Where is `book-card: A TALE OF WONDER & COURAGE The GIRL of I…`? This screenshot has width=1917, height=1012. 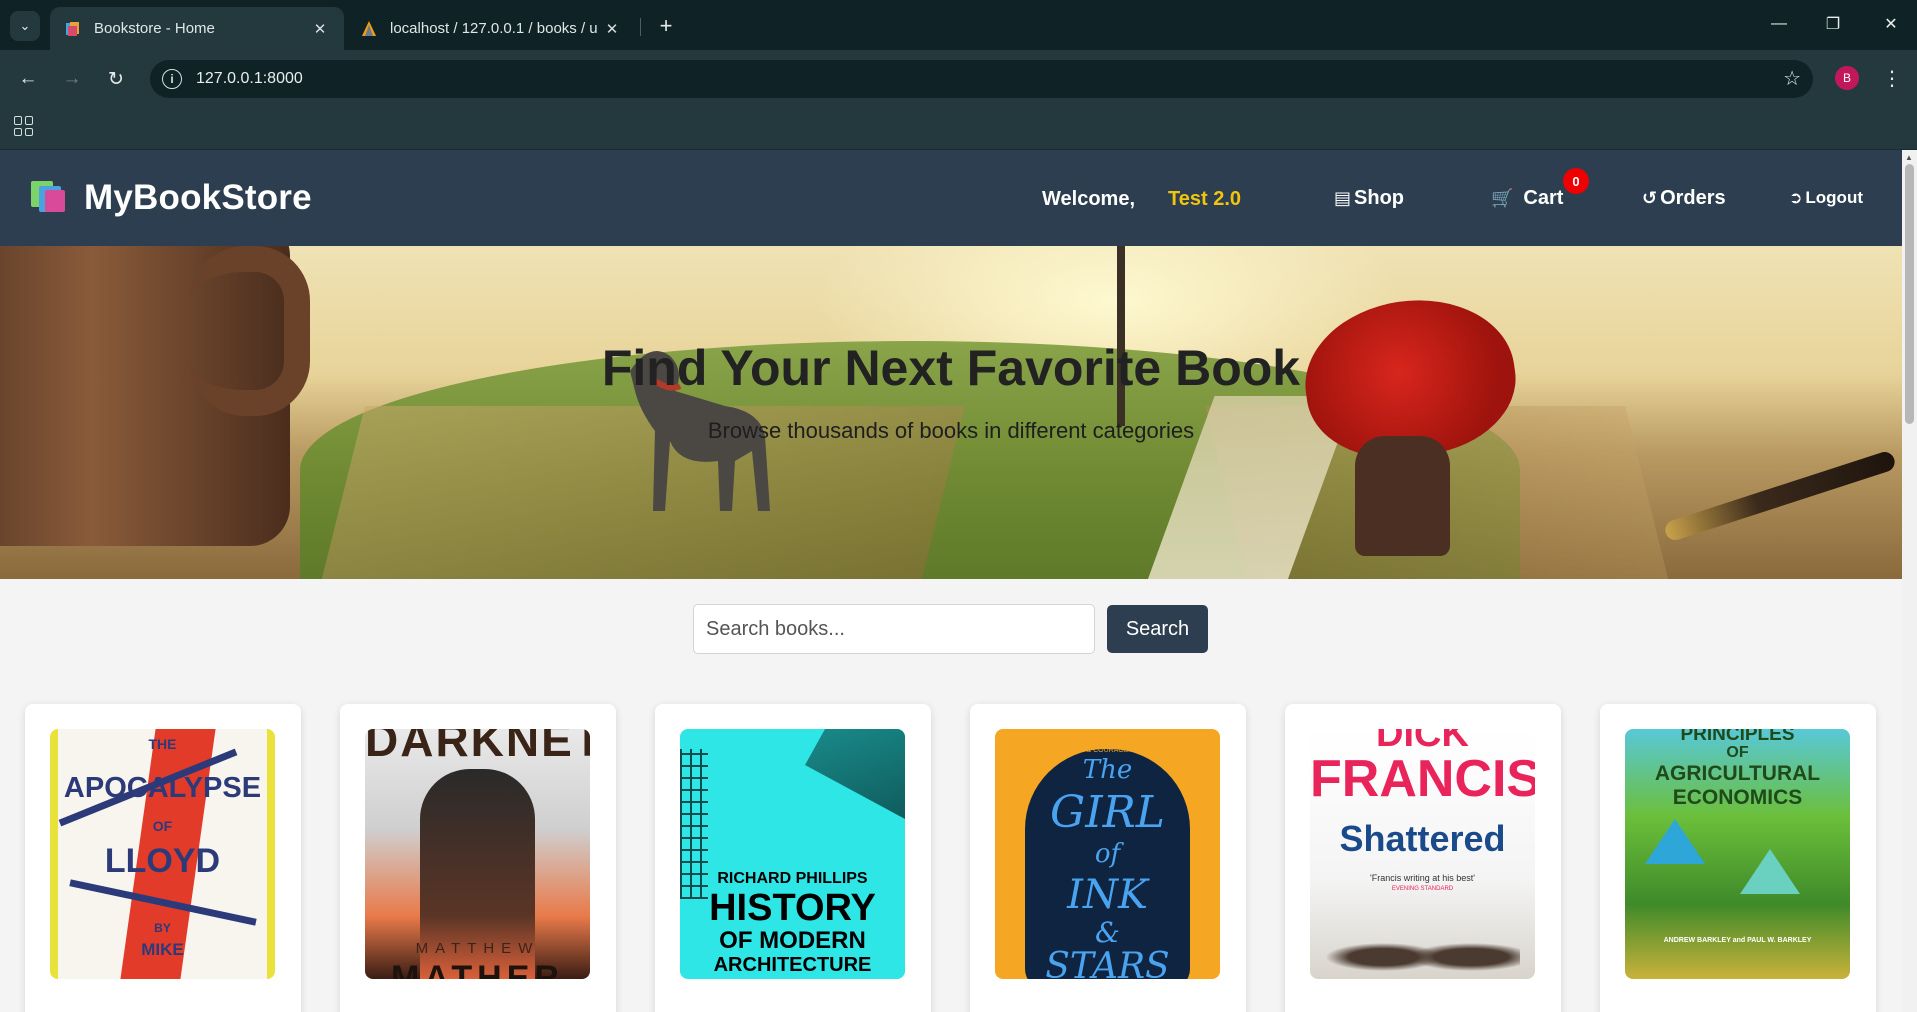 book-card: A TALE OF WONDER & COURAGE The GIRL of I… is located at coordinates (1108, 858).